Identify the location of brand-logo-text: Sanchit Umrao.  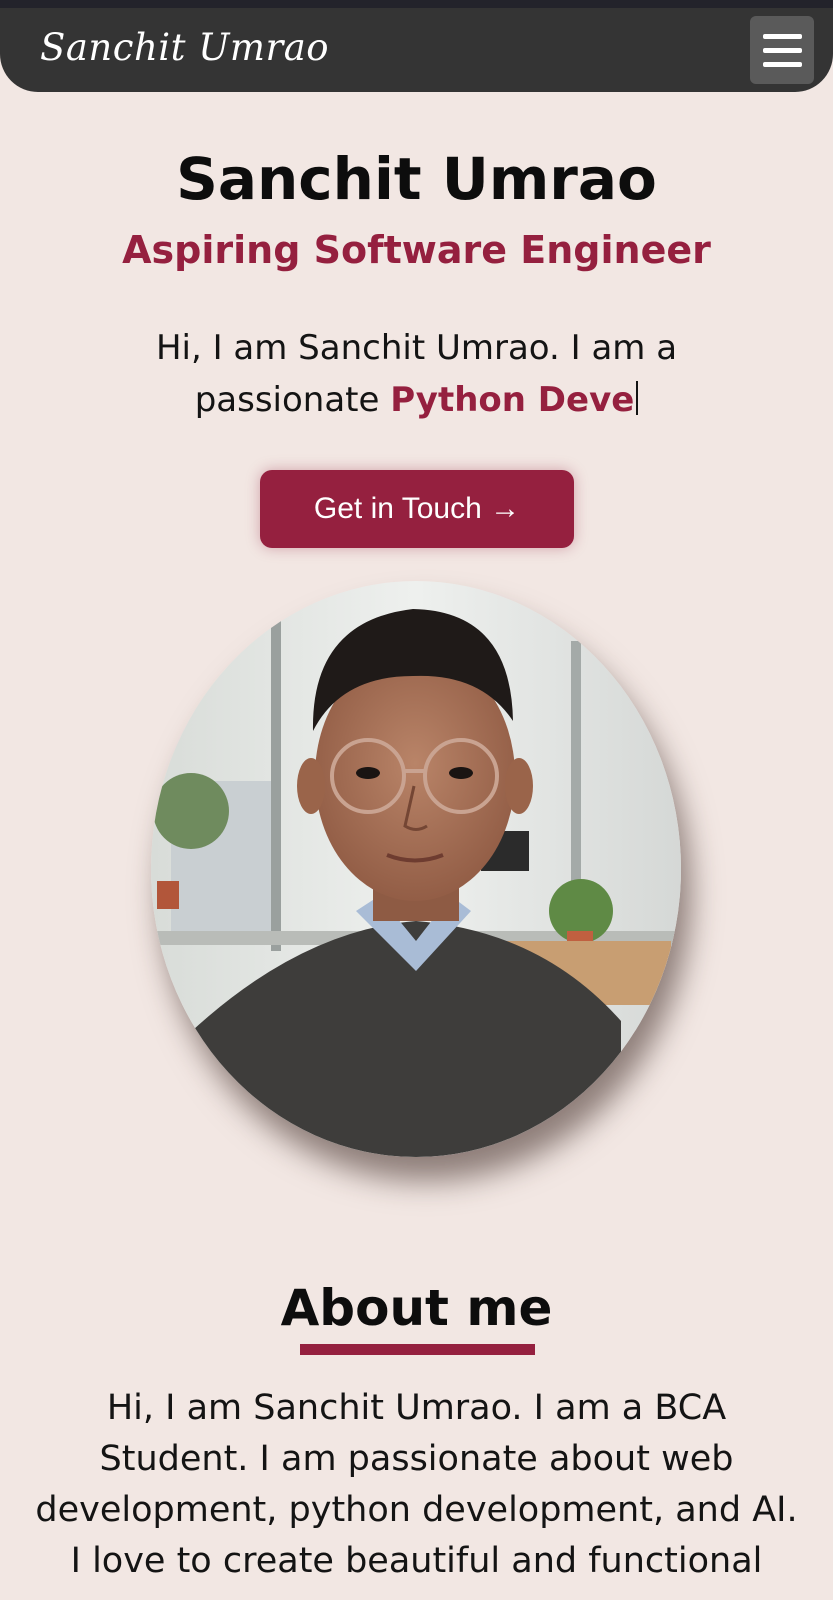
(184, 47).